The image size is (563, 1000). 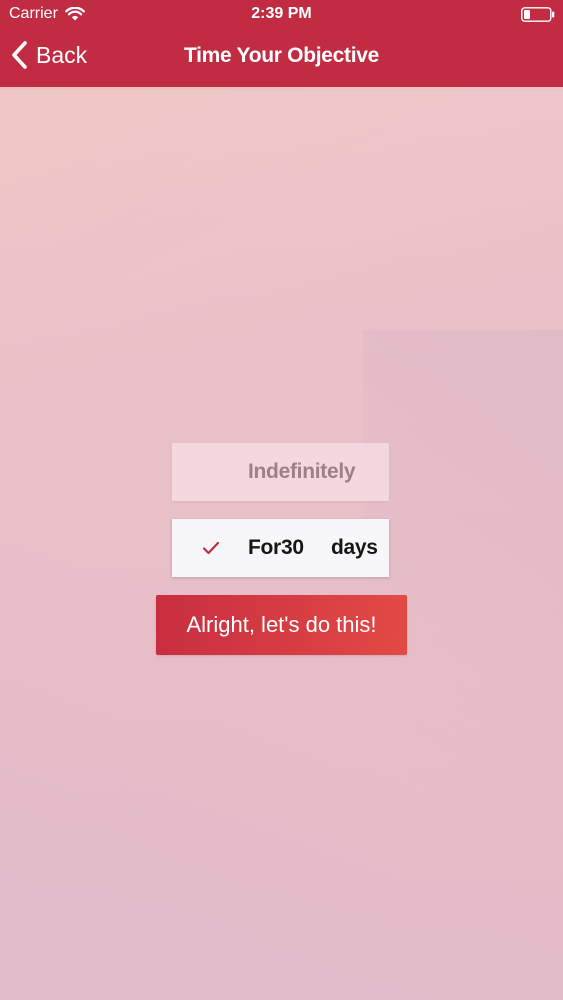 I want to click on days-count-input: 30, so click(x=292, y=548).